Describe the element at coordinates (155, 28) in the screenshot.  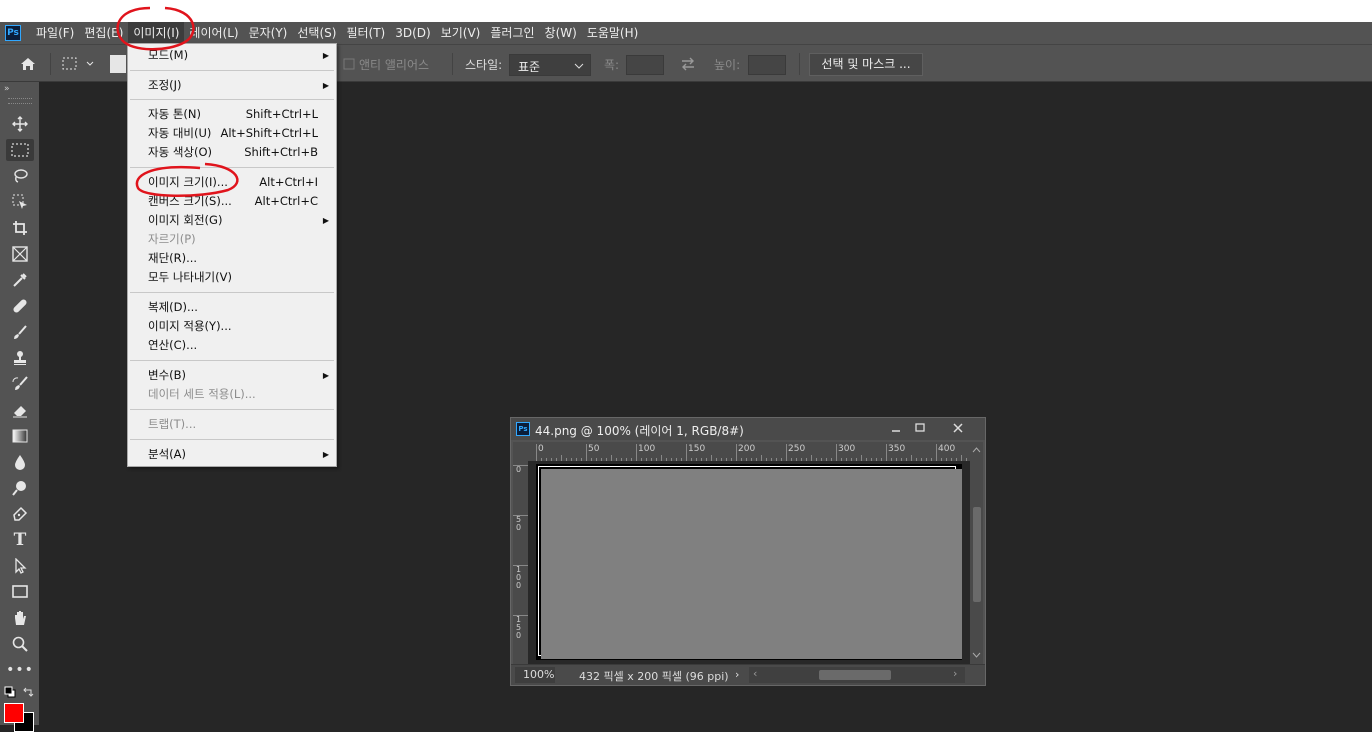
I see `annotation-circle-image-menu` at that location.